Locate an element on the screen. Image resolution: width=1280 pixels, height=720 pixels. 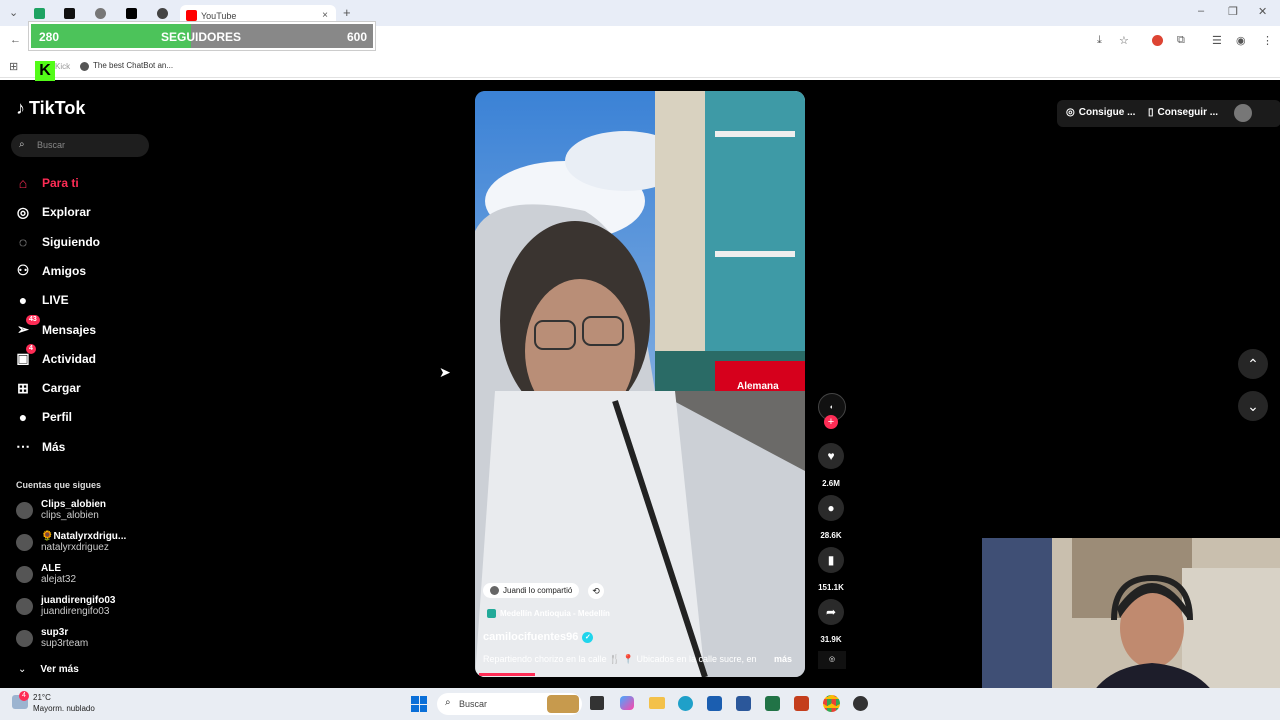
windows-start-icon is located at coordinates (419, 704).